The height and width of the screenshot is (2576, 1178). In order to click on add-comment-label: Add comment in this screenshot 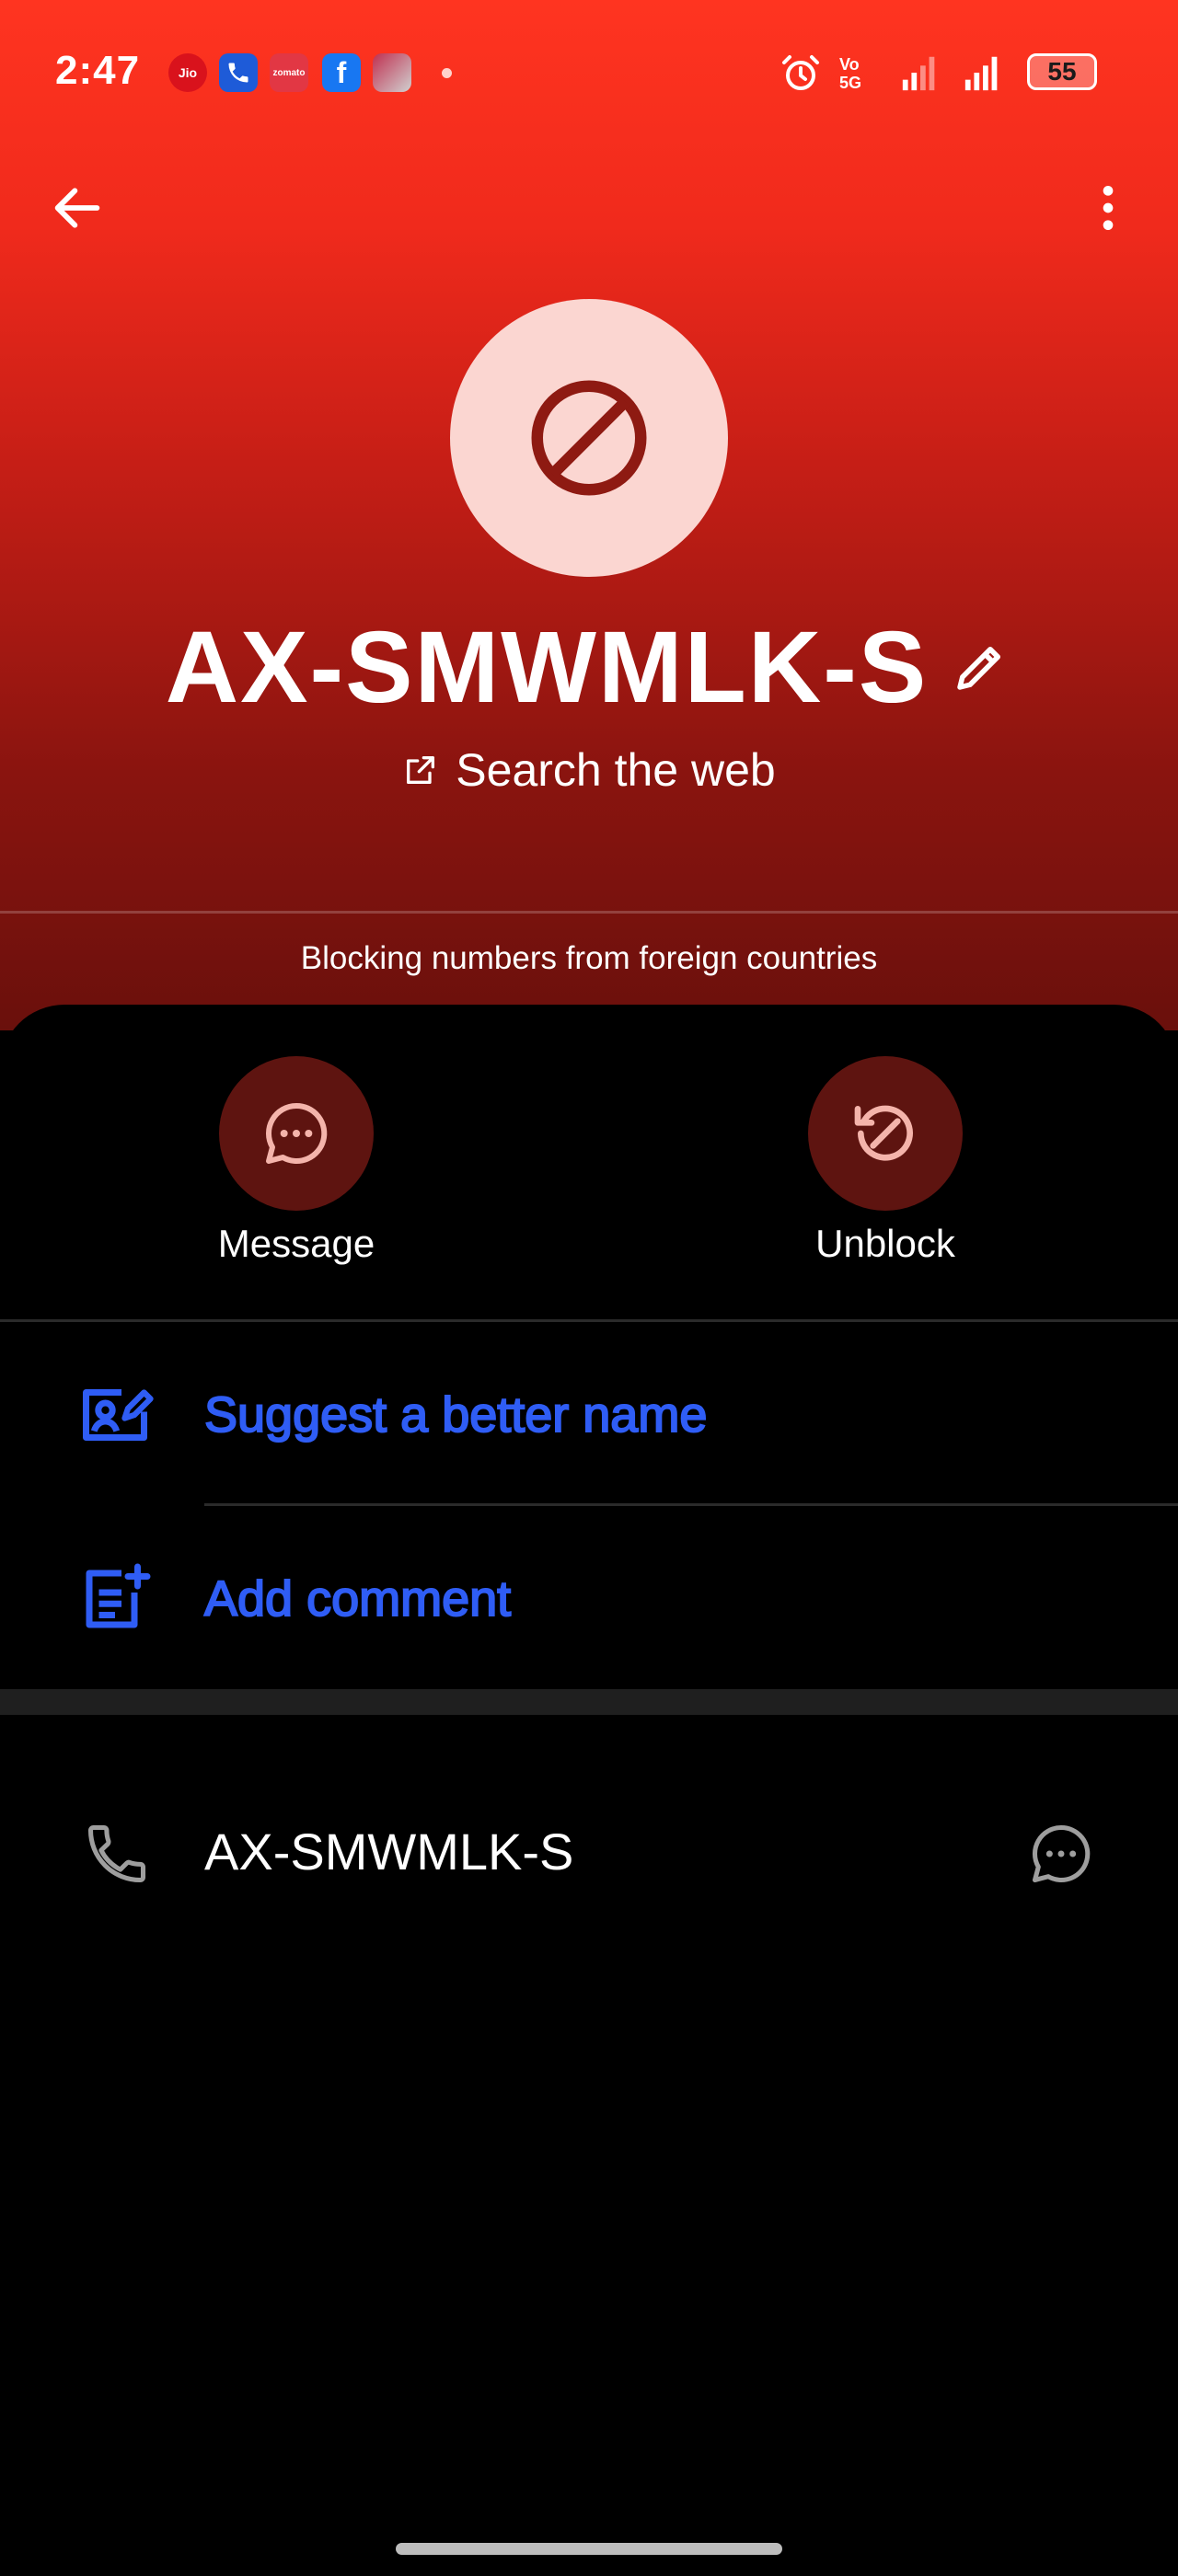, I will do `click(357, 1598)`.